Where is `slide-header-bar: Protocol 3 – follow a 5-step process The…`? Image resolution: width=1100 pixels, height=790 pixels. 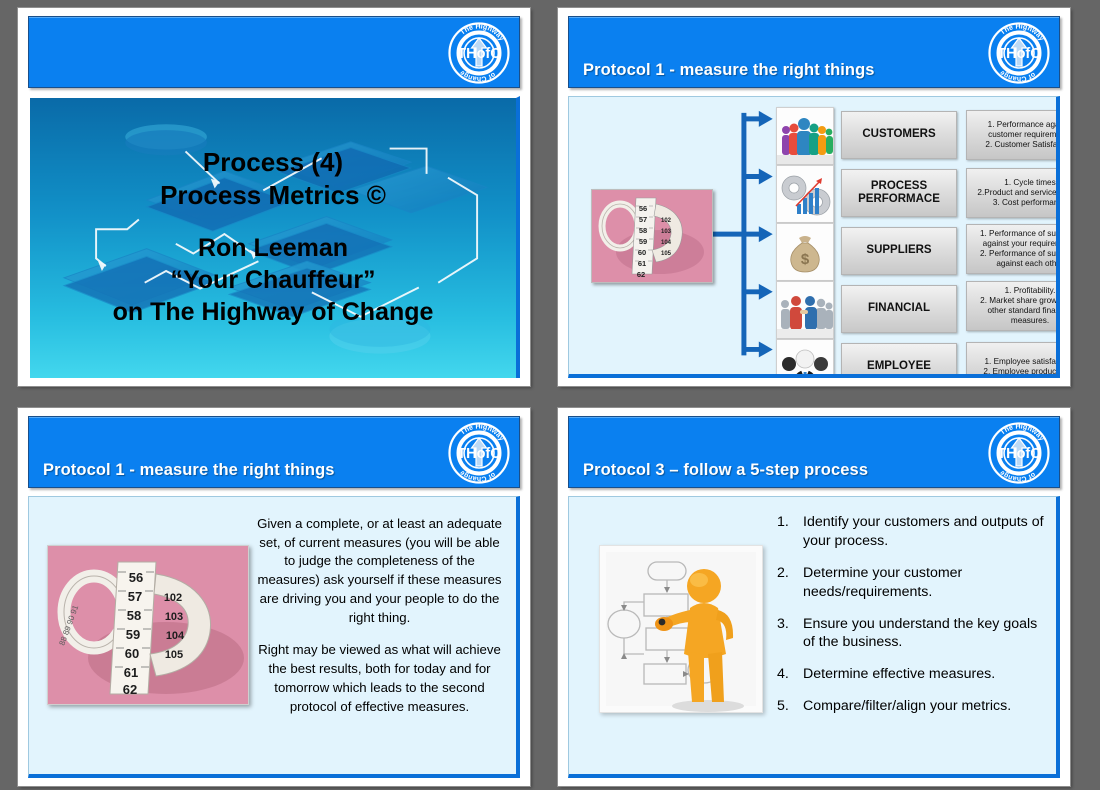 slide-header-bar: Protocol 3 – follow a 5-step process The… is located at coordinates (814, 452).